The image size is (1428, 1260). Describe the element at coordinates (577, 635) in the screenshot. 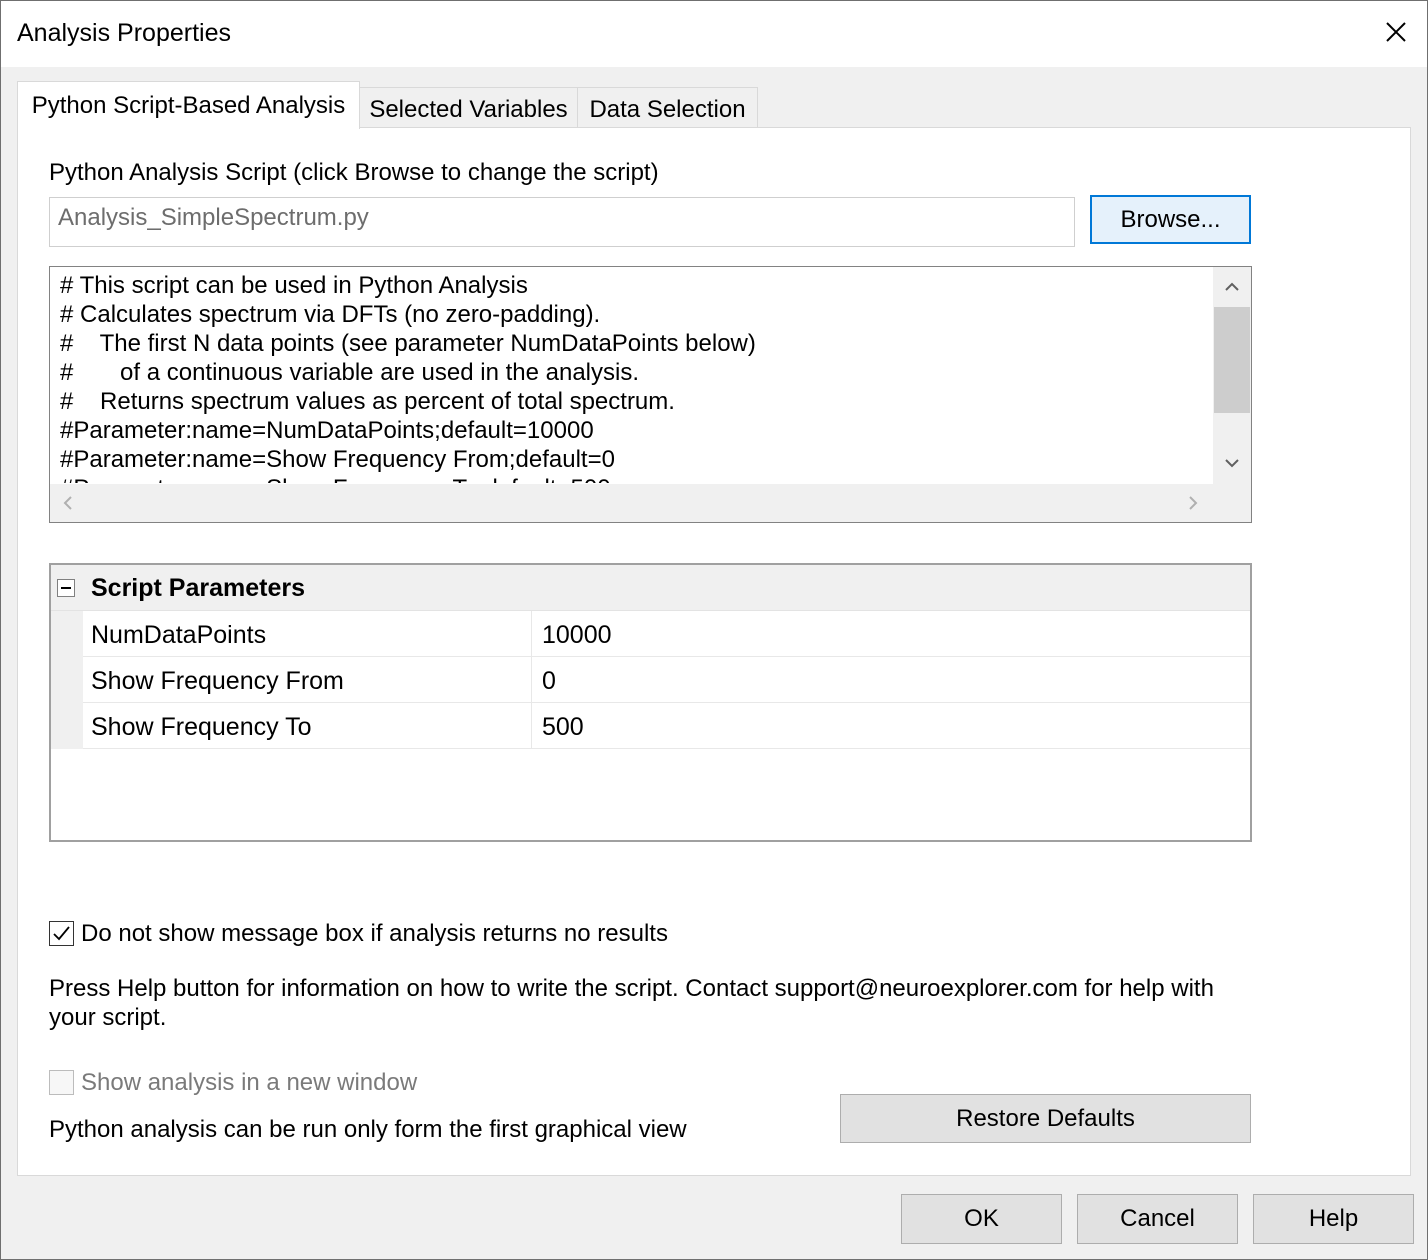

I see `parameter-value: 10000` at that location.